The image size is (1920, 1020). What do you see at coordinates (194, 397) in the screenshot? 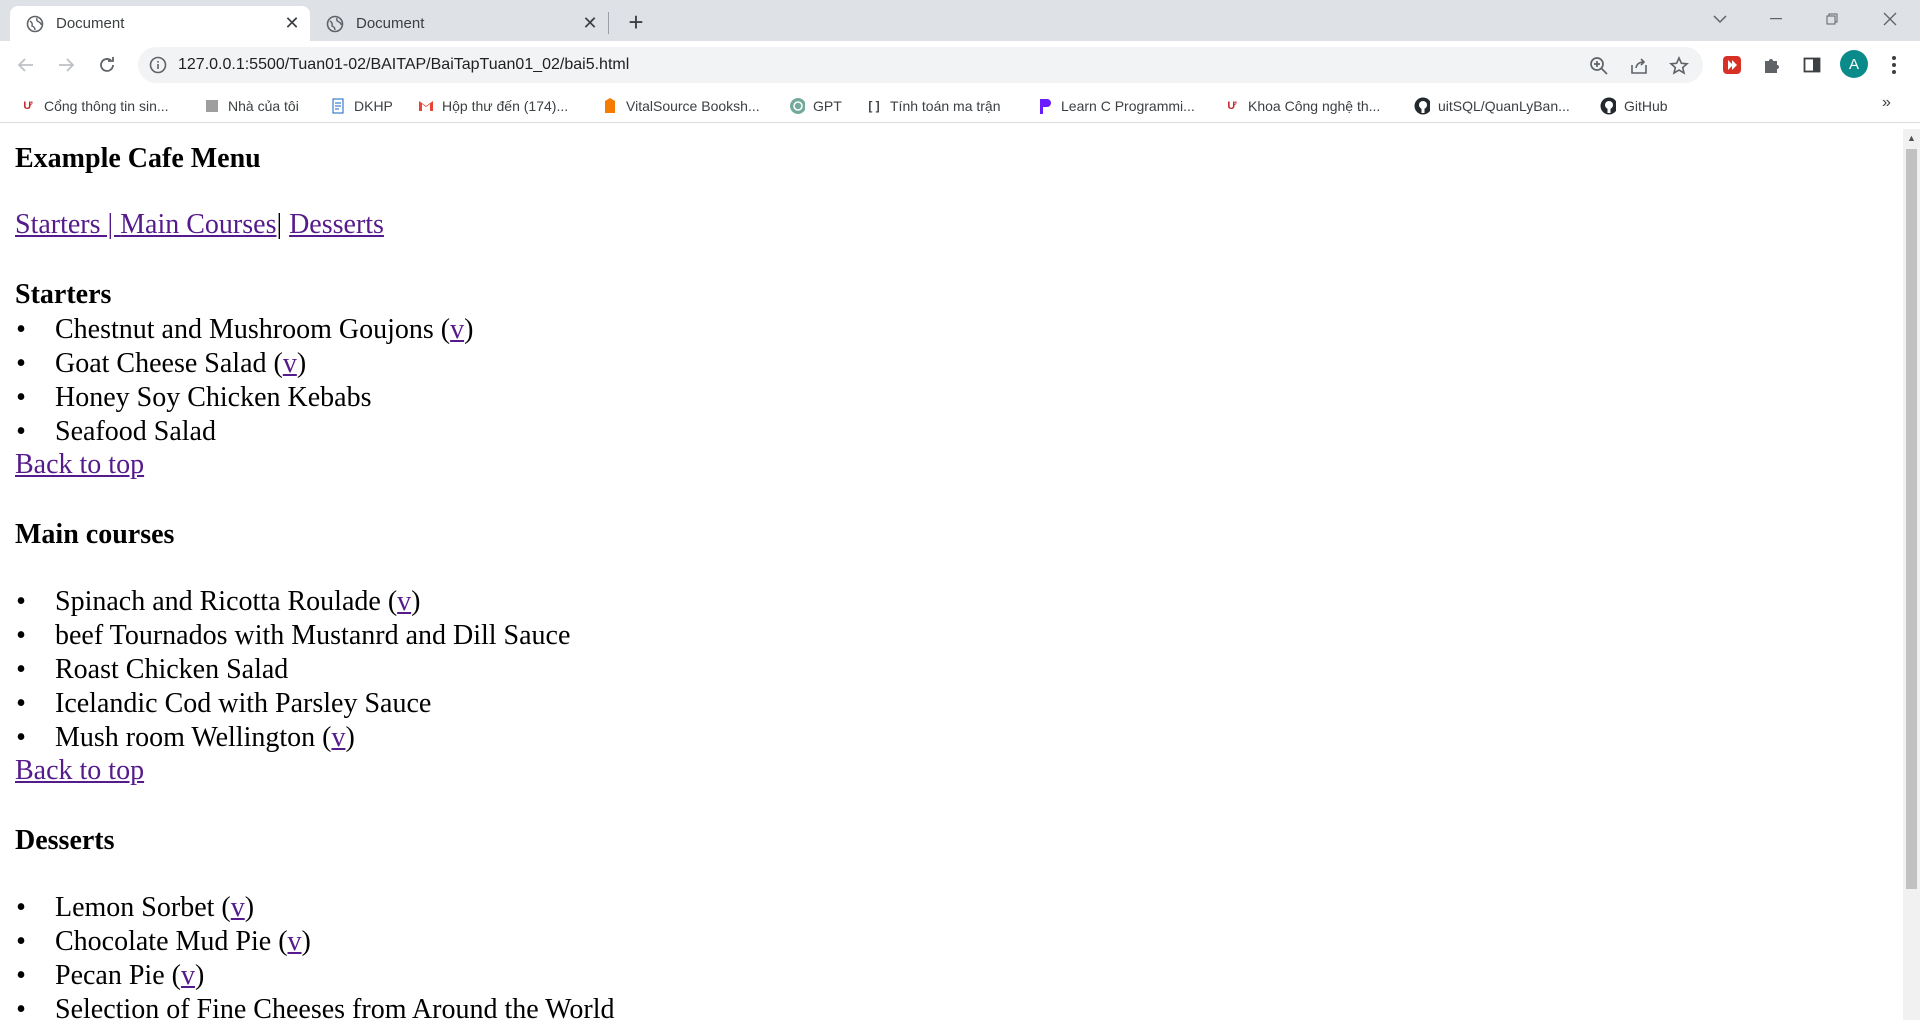
I see `list-item: • Honey Soy Chicken Kebabs` at bounding box center [194, 397].